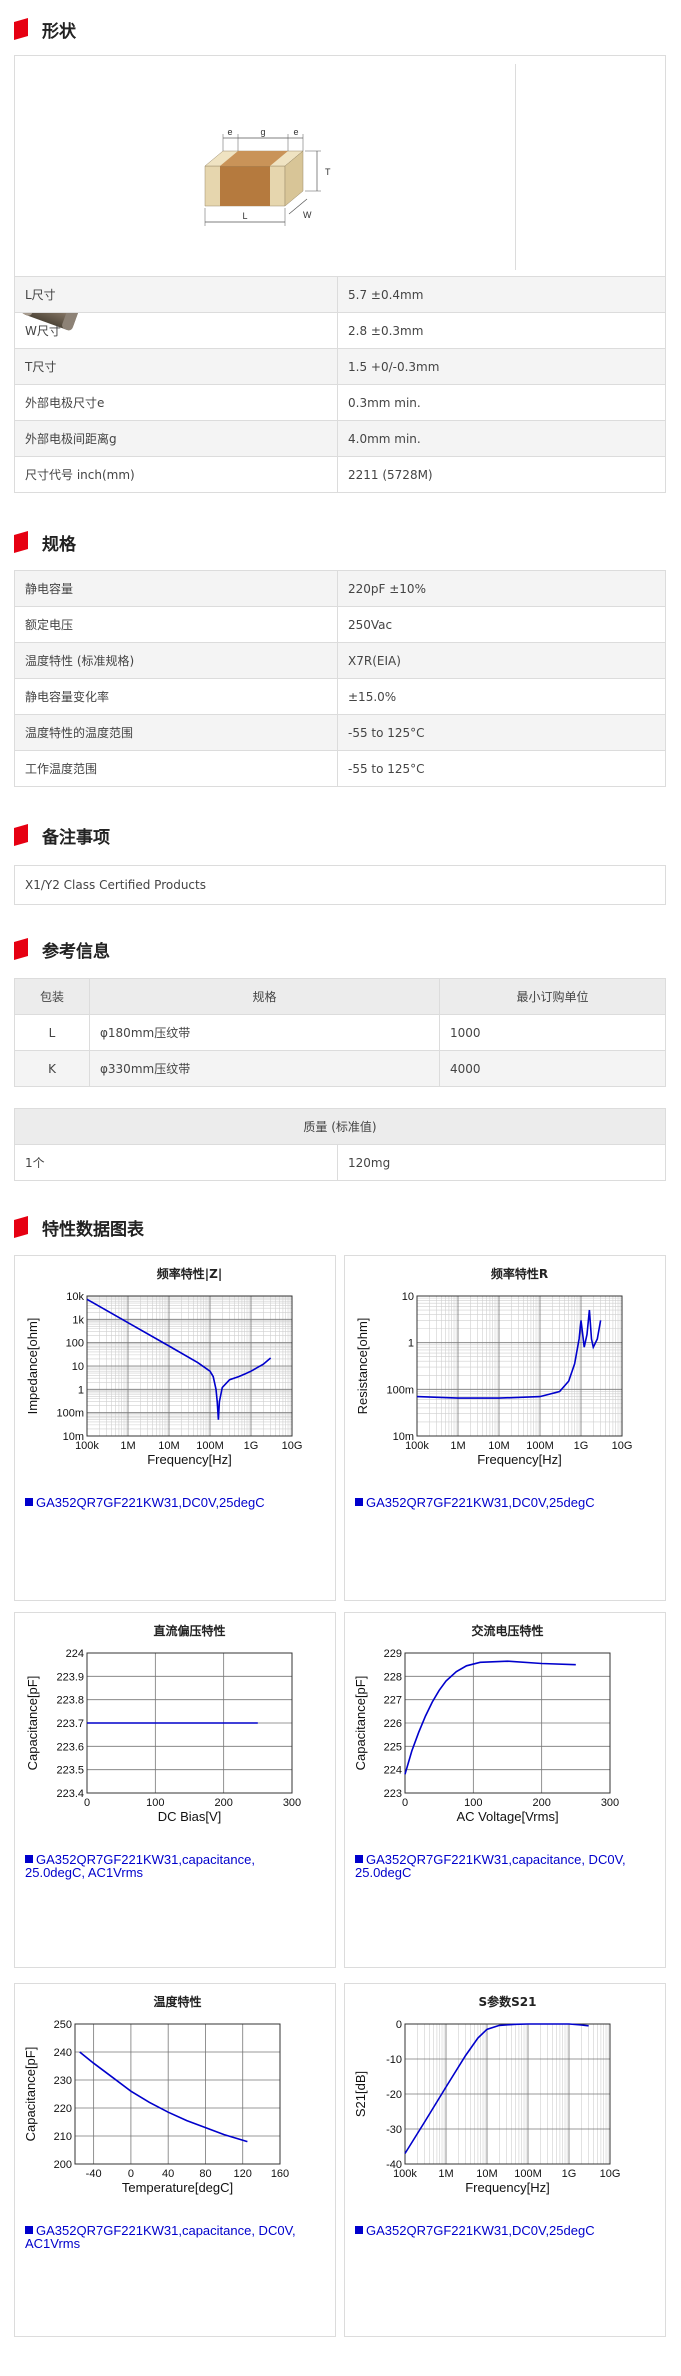  I want to click on y-tick-label: 225, so click(393, 1747).